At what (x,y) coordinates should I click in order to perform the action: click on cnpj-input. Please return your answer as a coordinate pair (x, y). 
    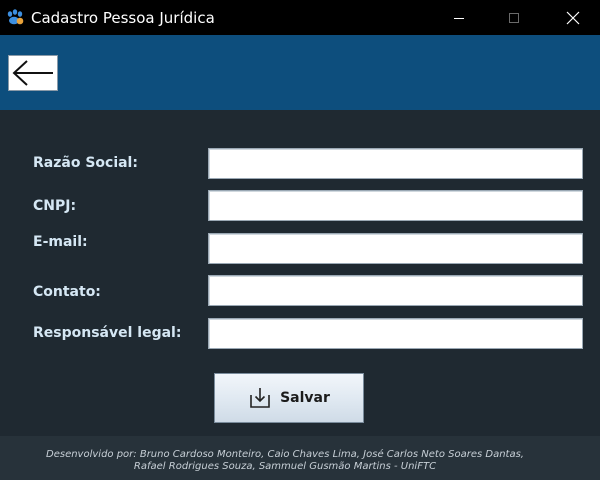
    Looking at the image, I should click on (395, 205).